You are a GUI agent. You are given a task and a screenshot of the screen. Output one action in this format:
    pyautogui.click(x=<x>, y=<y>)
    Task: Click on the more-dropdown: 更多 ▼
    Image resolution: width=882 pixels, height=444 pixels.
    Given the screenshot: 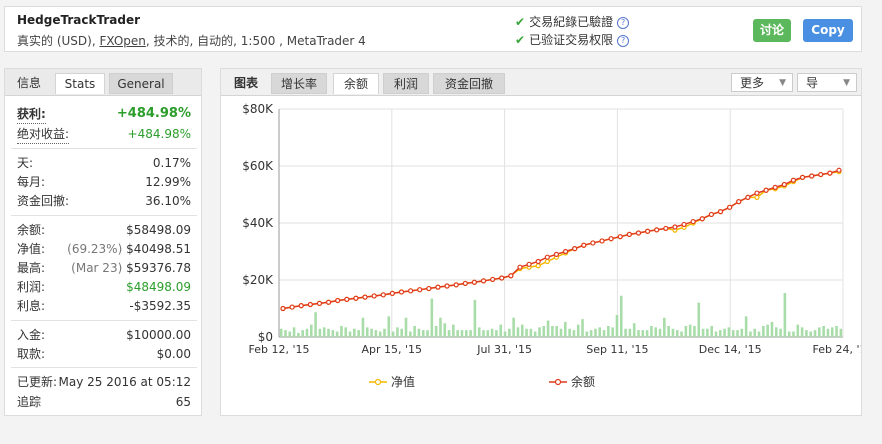 What is the action you would take?
    pyautogui.click(x=762, y=82)
    